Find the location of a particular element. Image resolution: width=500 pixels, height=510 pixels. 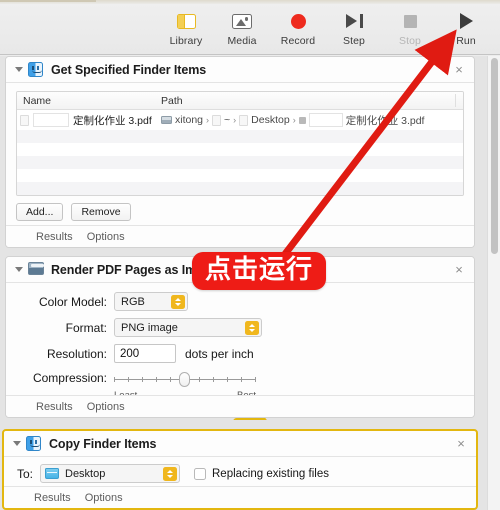

annotation-badge-text: 点击运行 is located at coordinates (259, 270).